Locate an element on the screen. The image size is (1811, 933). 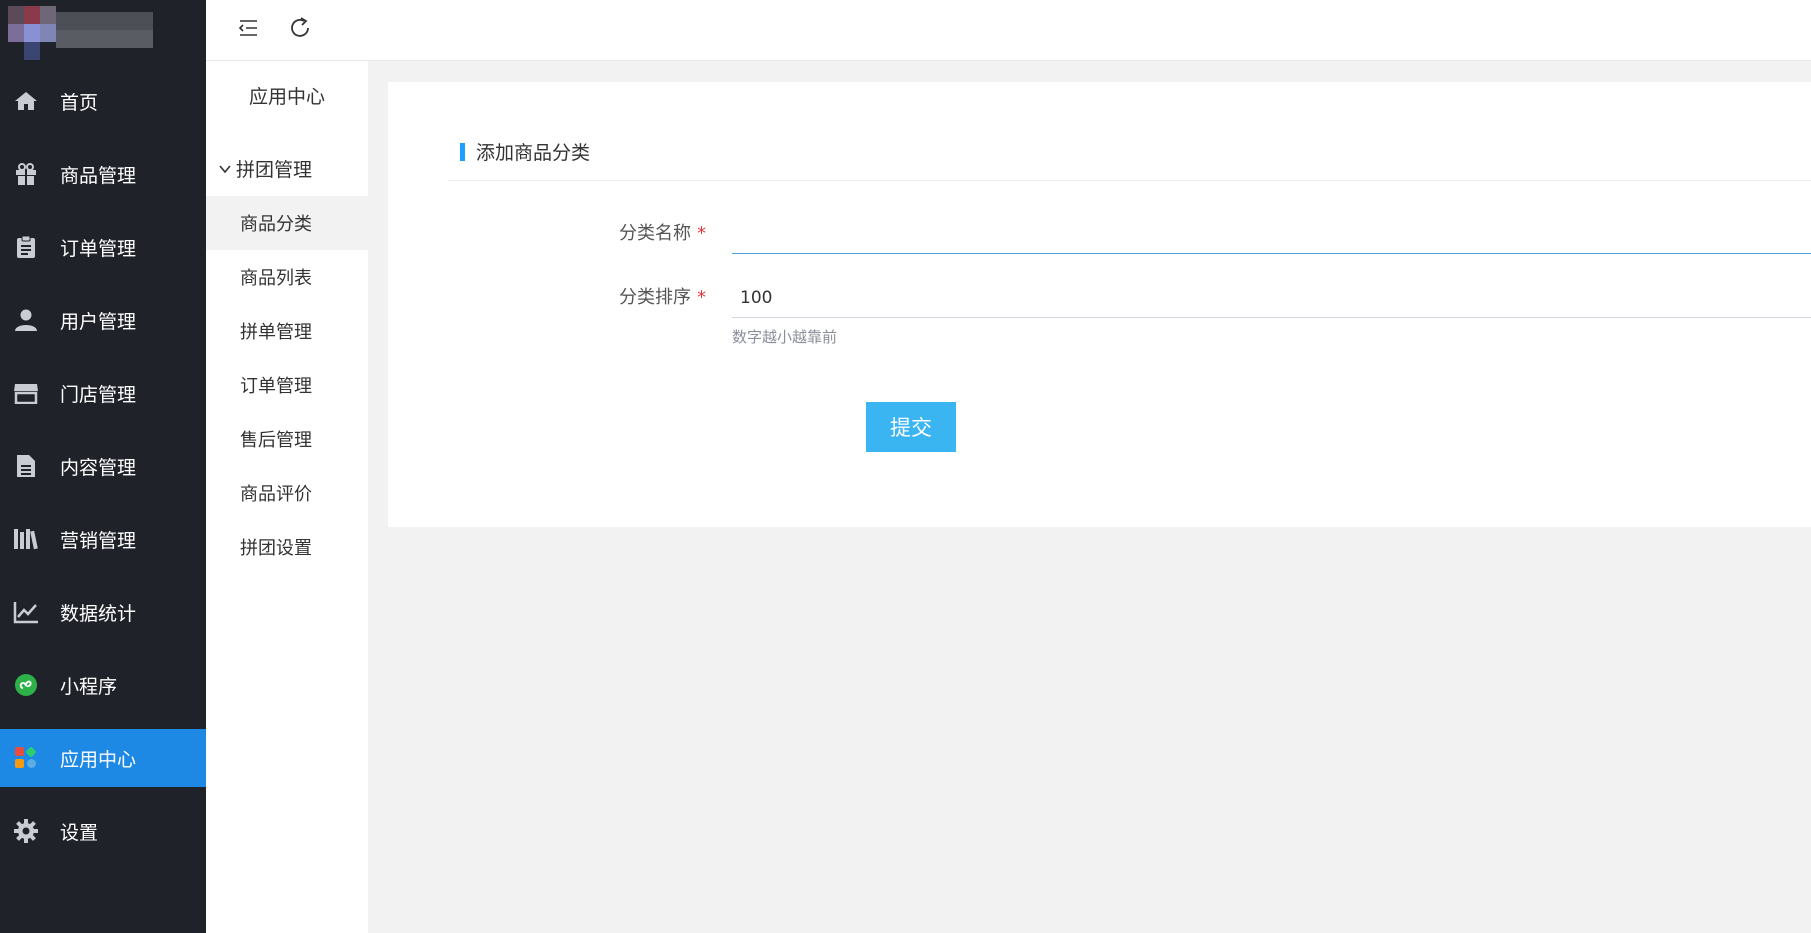
nav-item-label: 商品管理 is located at coordinates (98, 175).